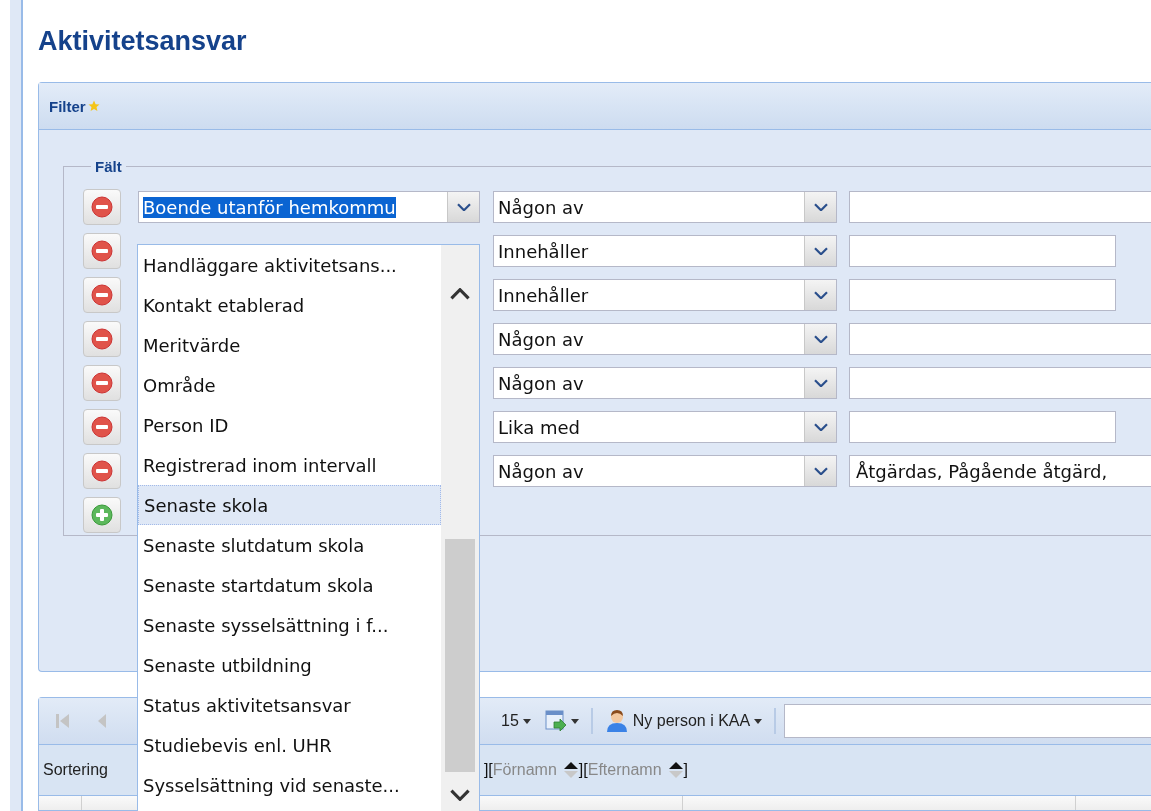 Image resolution: width=1151 pixels, height=811 pixels. Describe the element at coordinates (289, 665) in the screenshot. I see `list-item: Senaste utbildning` at that location.